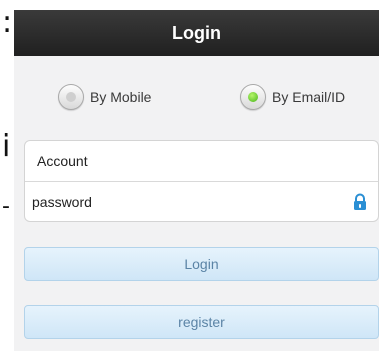 The image size is (379, 351). I want to click on login-button-label: Login, so click(201, 264).